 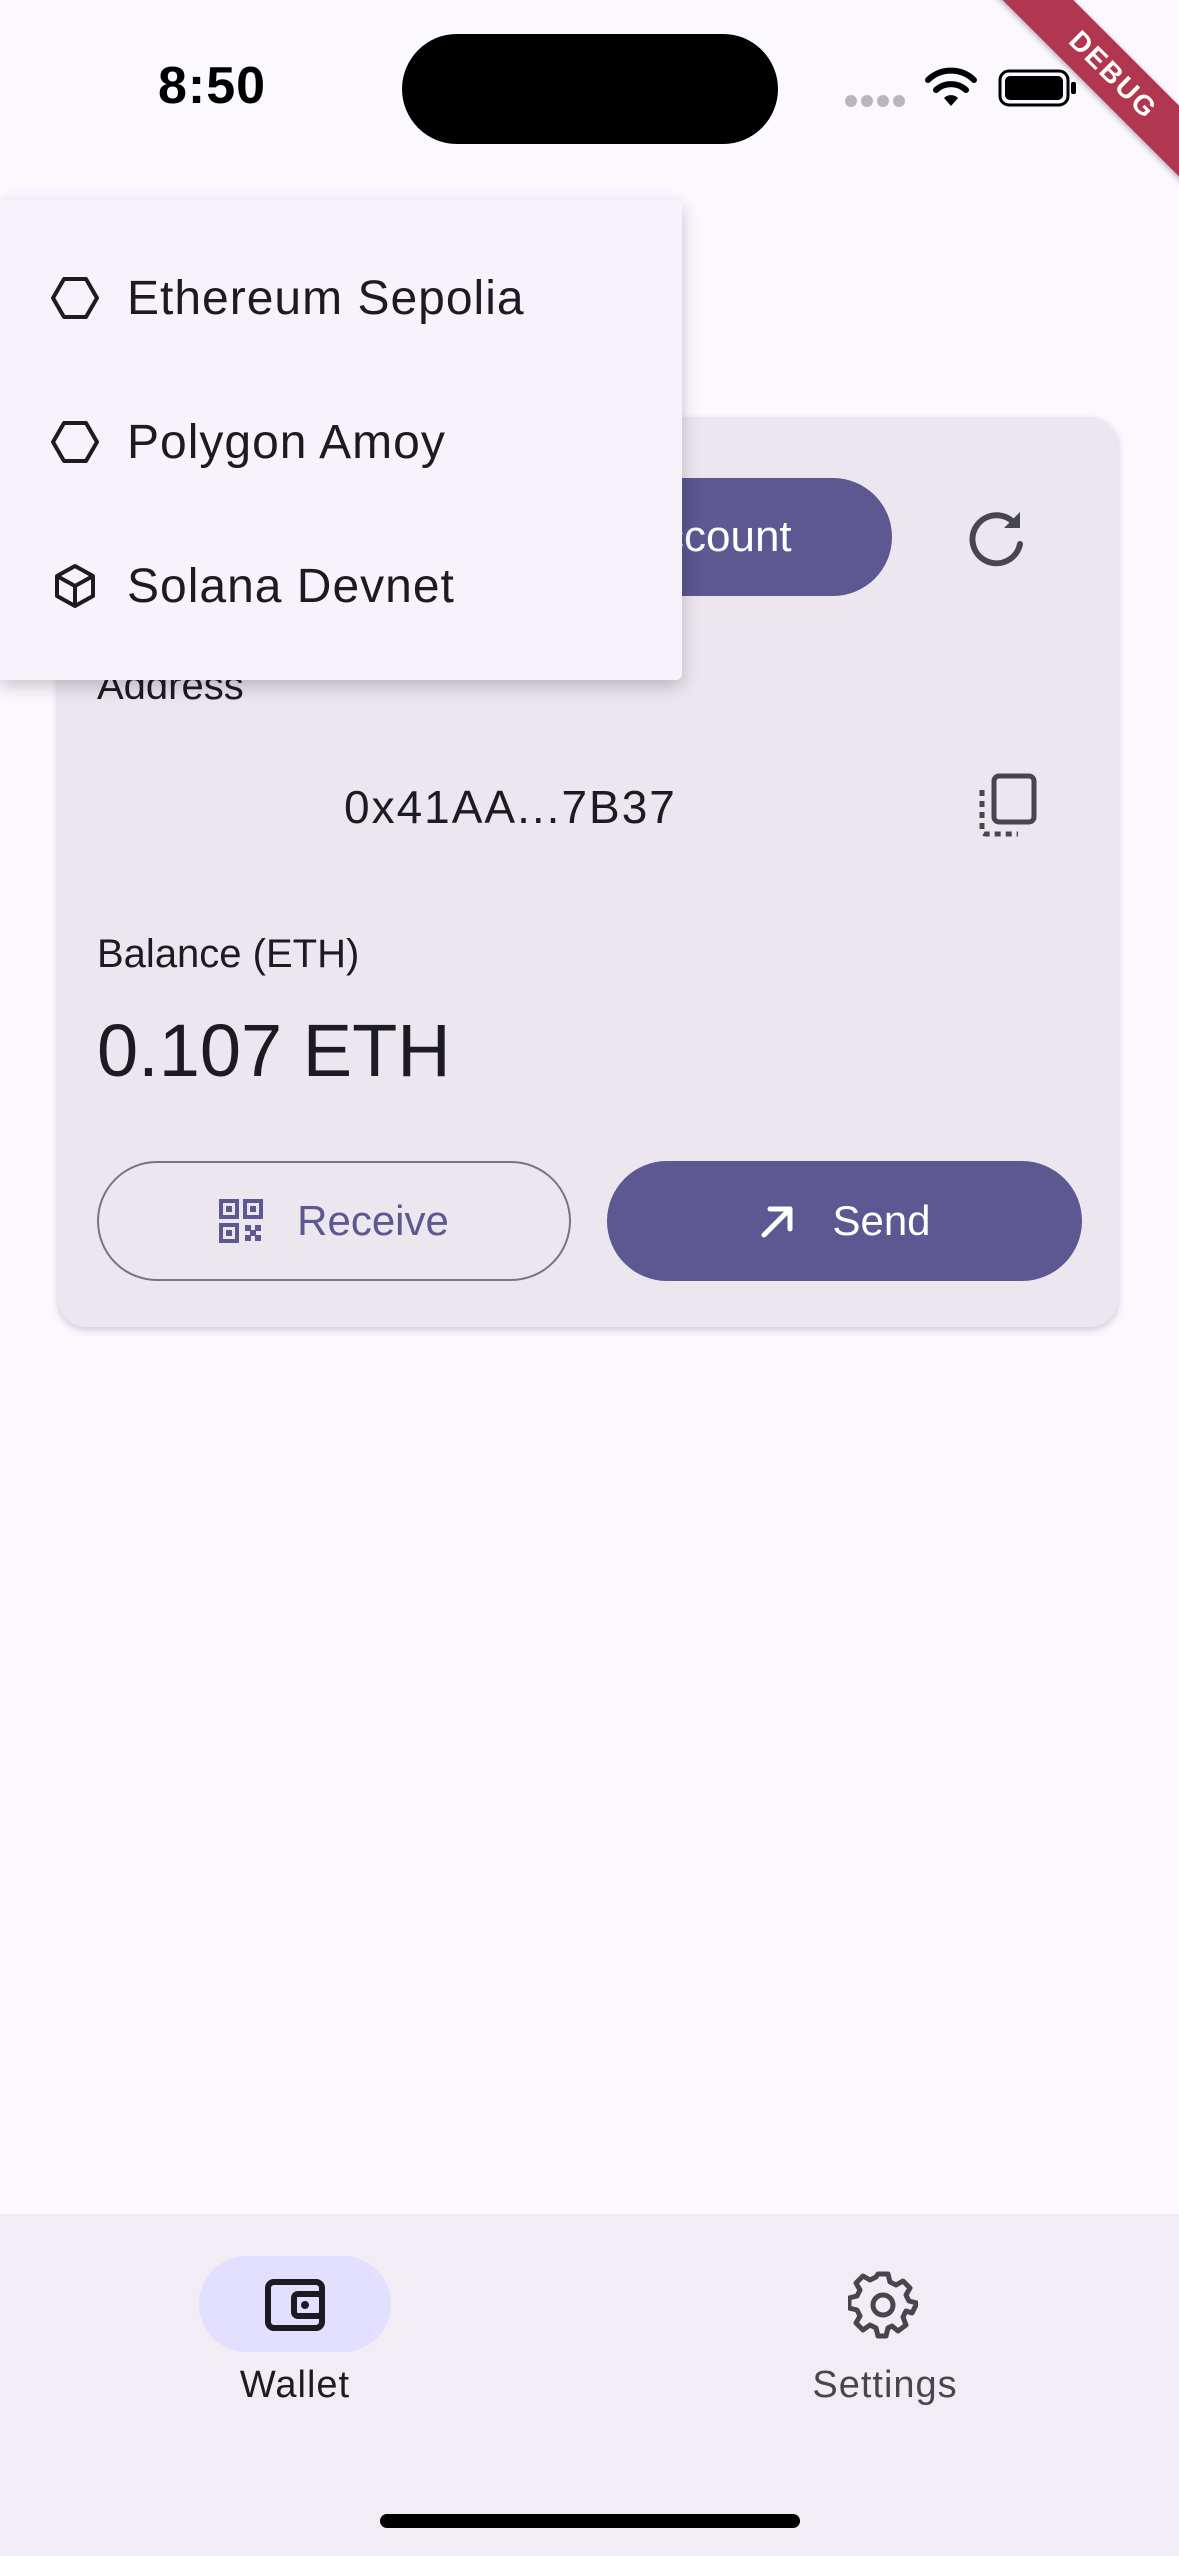 What do you see at coordinates (295, 2385) in the screenshot?
I see `nav-item-wallet-label: Wallet` at bounding box center [295, 2385].